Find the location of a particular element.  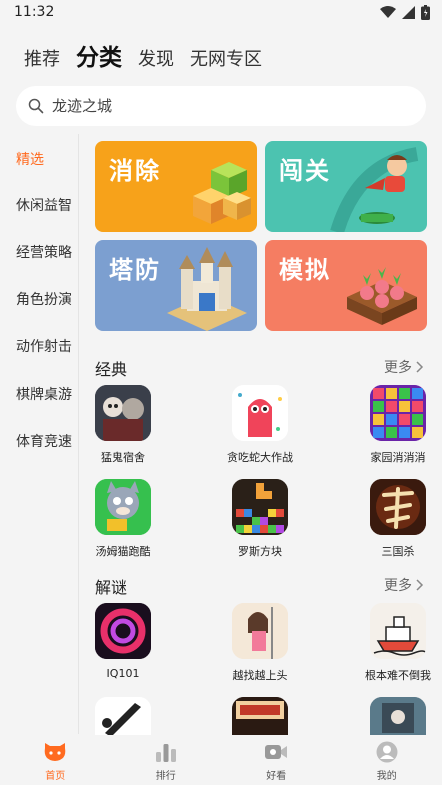

status-time: 11:32 is located at coordinates (34, 12).